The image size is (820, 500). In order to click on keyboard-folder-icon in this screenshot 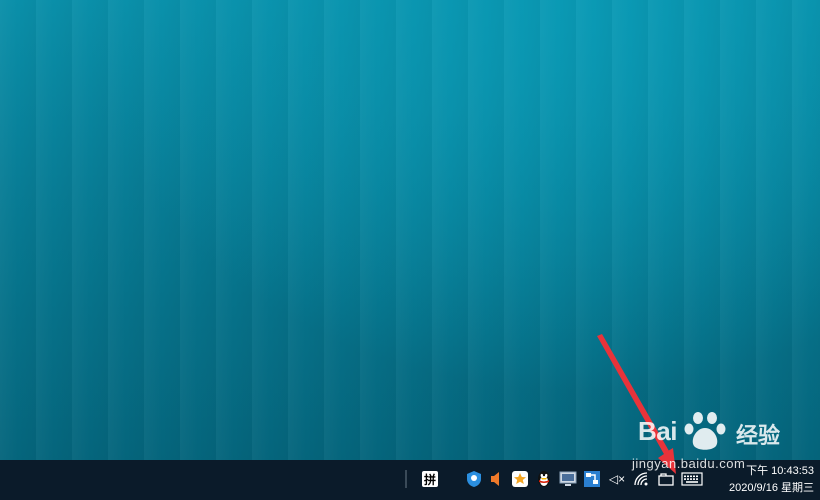, I will do `click(666, 479)`.